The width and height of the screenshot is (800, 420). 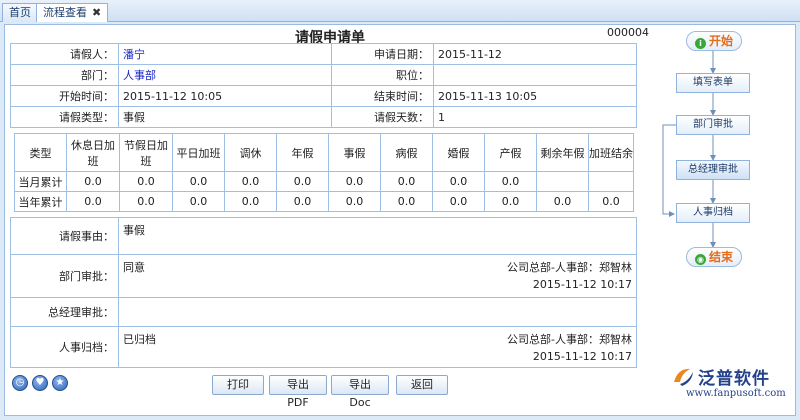 What do you see at coordinates (134, 267) in the screenshot?
I see `dept-approval-text: 同意` at bounding box center [134, 267].